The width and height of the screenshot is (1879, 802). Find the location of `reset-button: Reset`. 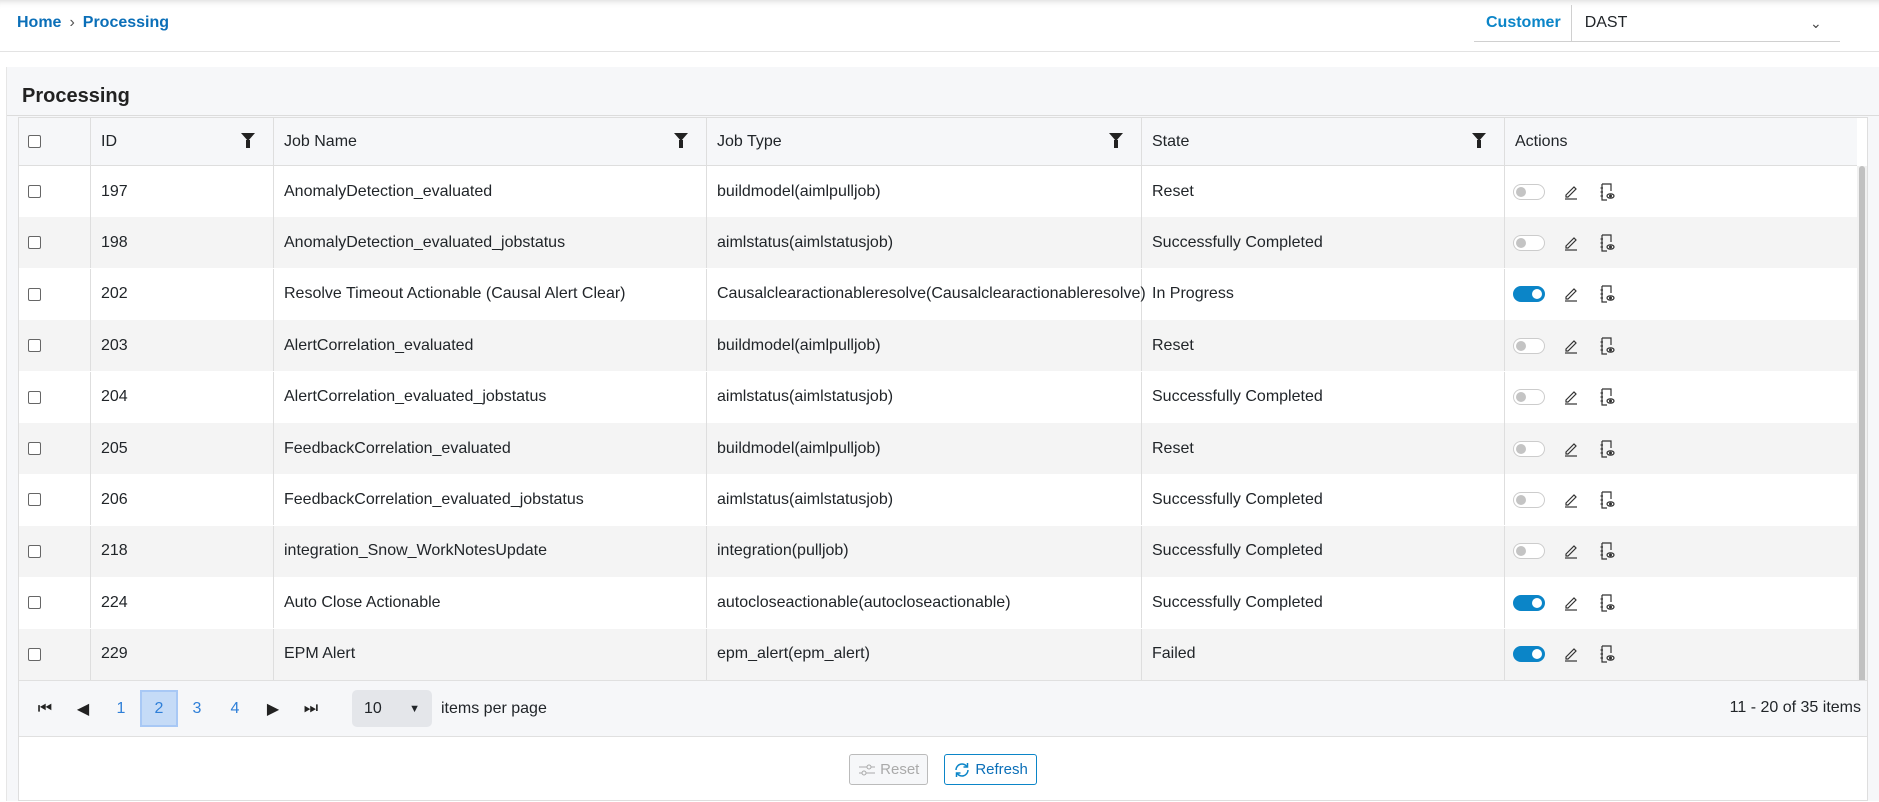

reset-button: Reset is located at coordinates (889, 769).